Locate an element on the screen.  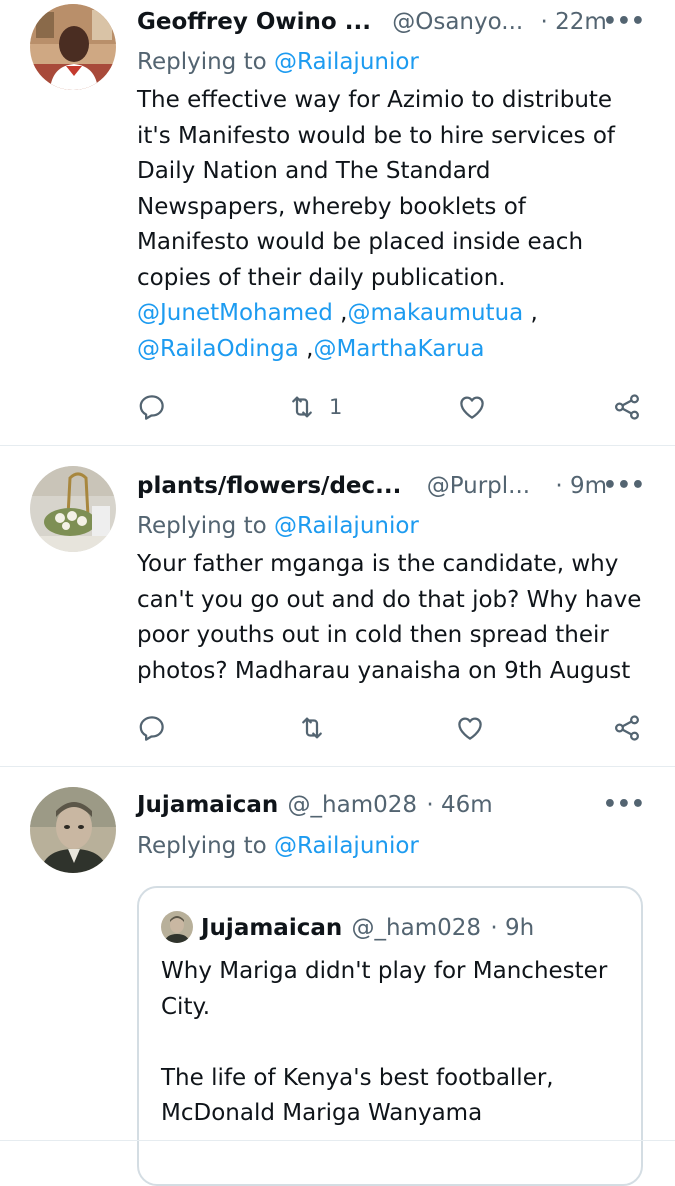
display-name: Jujamaican is located at coordinates (207, 805).